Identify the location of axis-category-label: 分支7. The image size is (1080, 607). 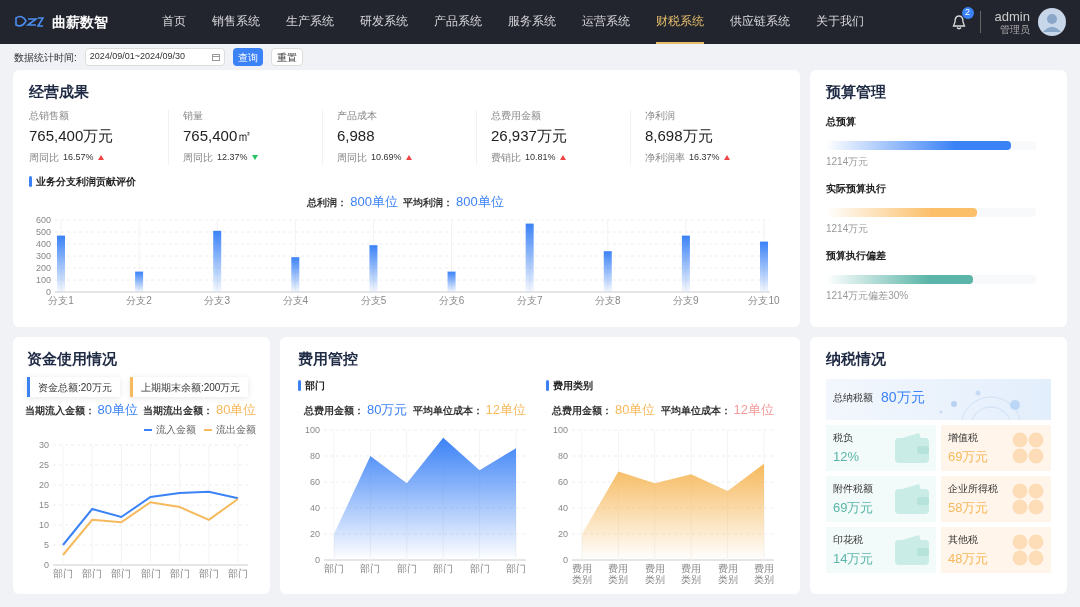
(529, 300).